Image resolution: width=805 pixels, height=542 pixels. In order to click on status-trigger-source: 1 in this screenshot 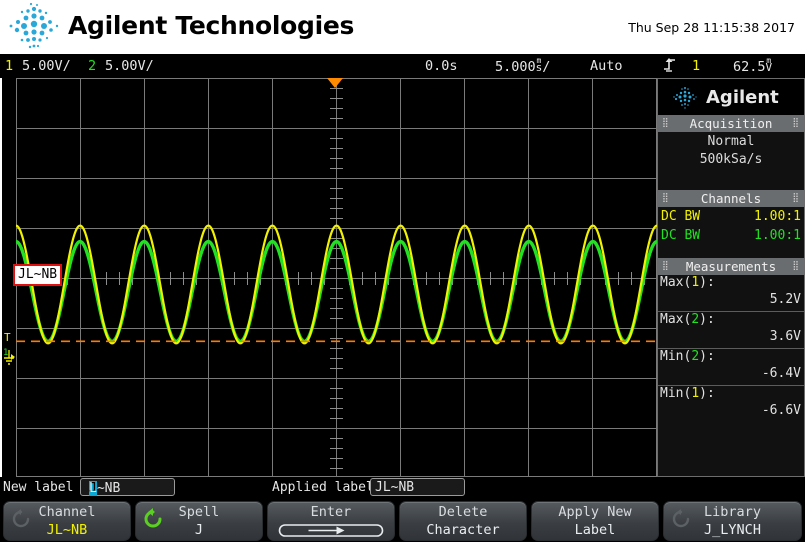, I will do `click(696, 66)`.